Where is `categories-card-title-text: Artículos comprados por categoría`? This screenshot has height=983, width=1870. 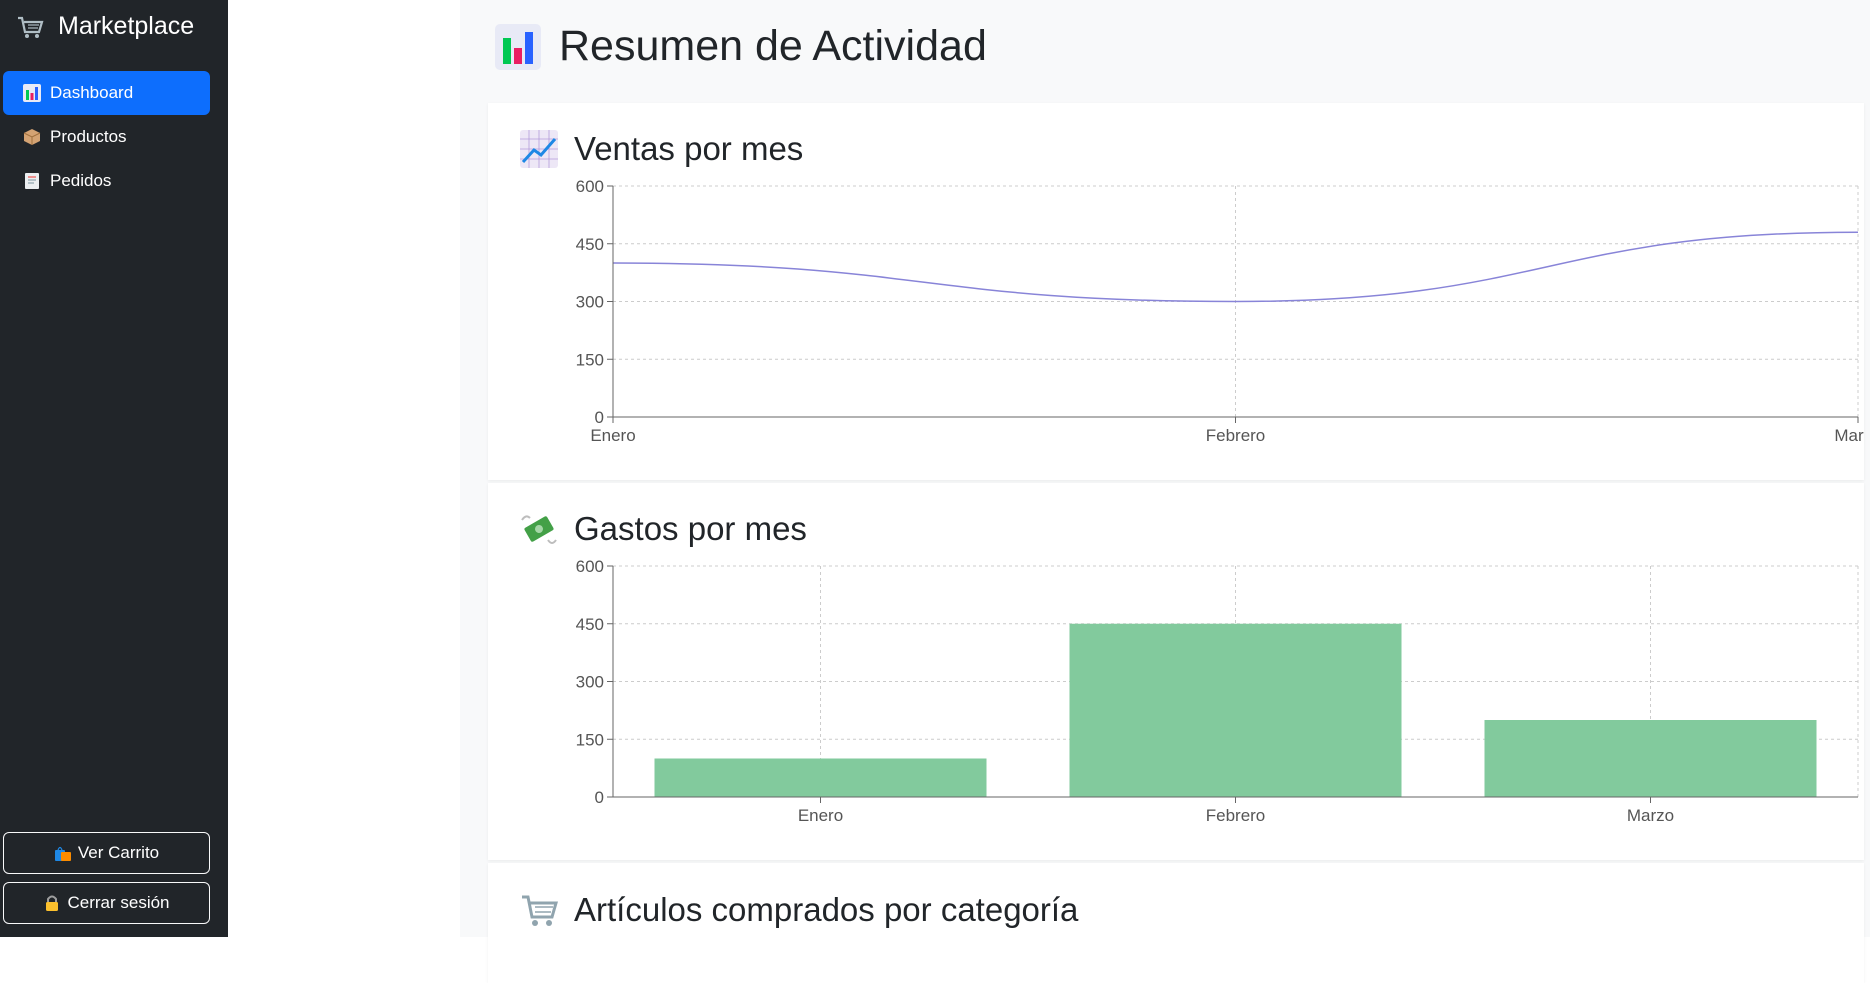
categories-card-title-text: Artículos comprados por categoría is located at coordinates (826, 909).